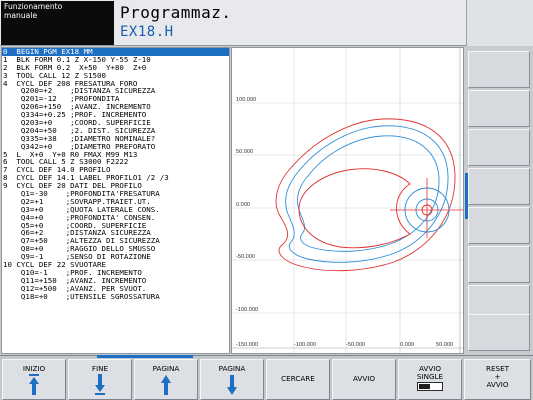  I want to click on softkey-page-up-label: PAGINA, so click(166, 368).